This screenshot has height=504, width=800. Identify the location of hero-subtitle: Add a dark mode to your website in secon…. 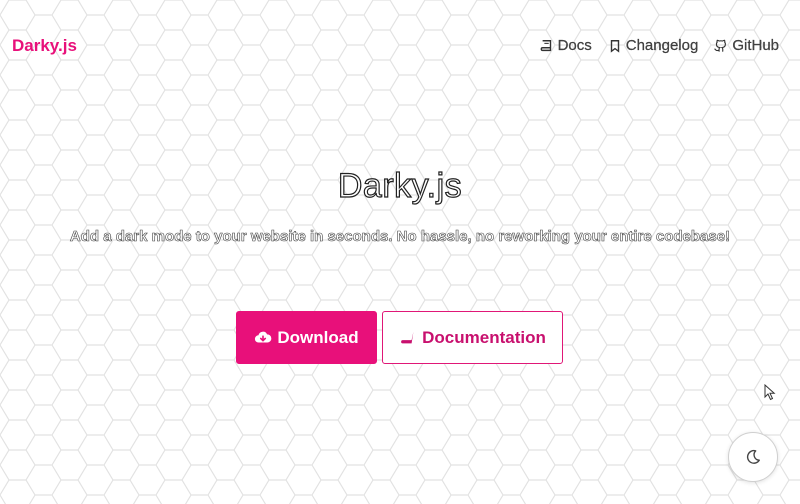
(400, 237).